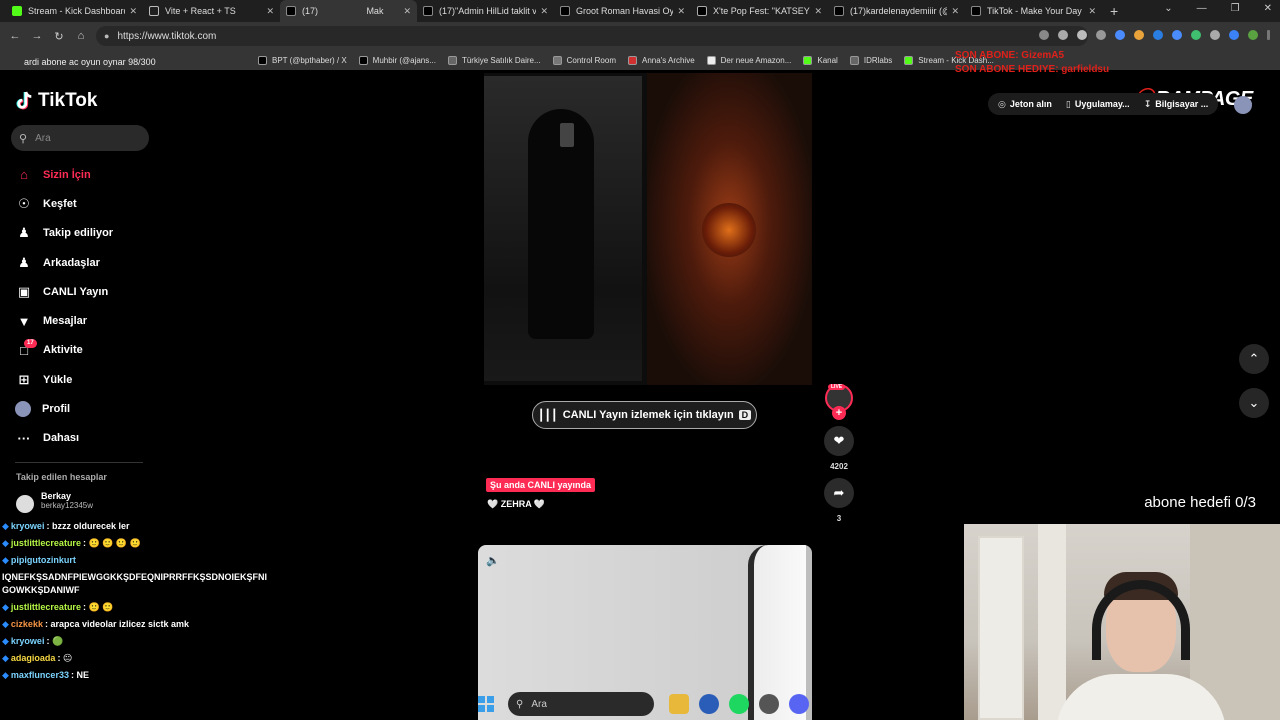  What do you see at coordinates (64, 438) in the screenshot?
I see `sidebar-item: ··· Dahası` at bounding box center [64, 438].